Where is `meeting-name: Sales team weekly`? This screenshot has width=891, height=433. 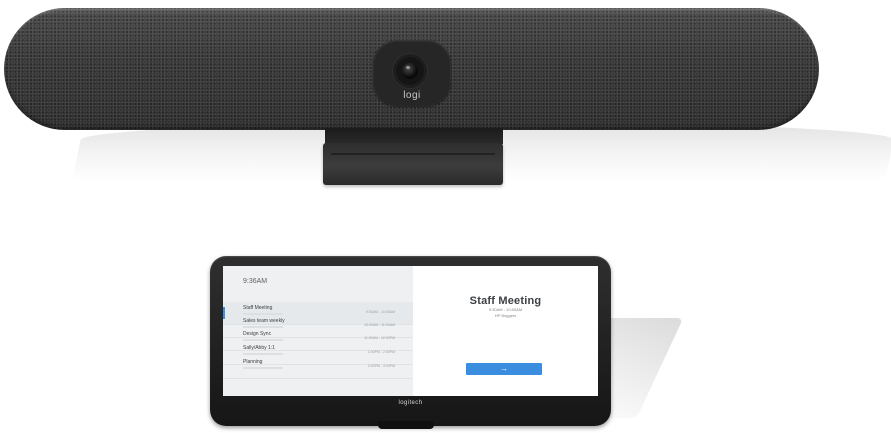
meeting-name: Sales team weekly is located at coordinates (264, 321).